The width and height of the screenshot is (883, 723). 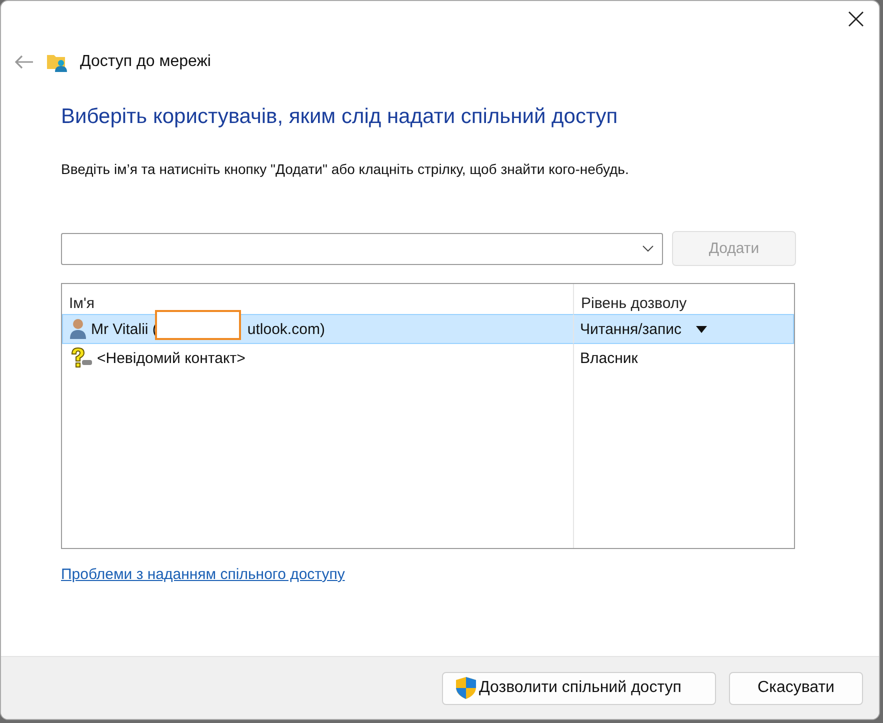 What do you see at coordinates (145, 62) in the screenshot?
I see `window-title: Доступ до мережі` at bounding box center [145, 62].